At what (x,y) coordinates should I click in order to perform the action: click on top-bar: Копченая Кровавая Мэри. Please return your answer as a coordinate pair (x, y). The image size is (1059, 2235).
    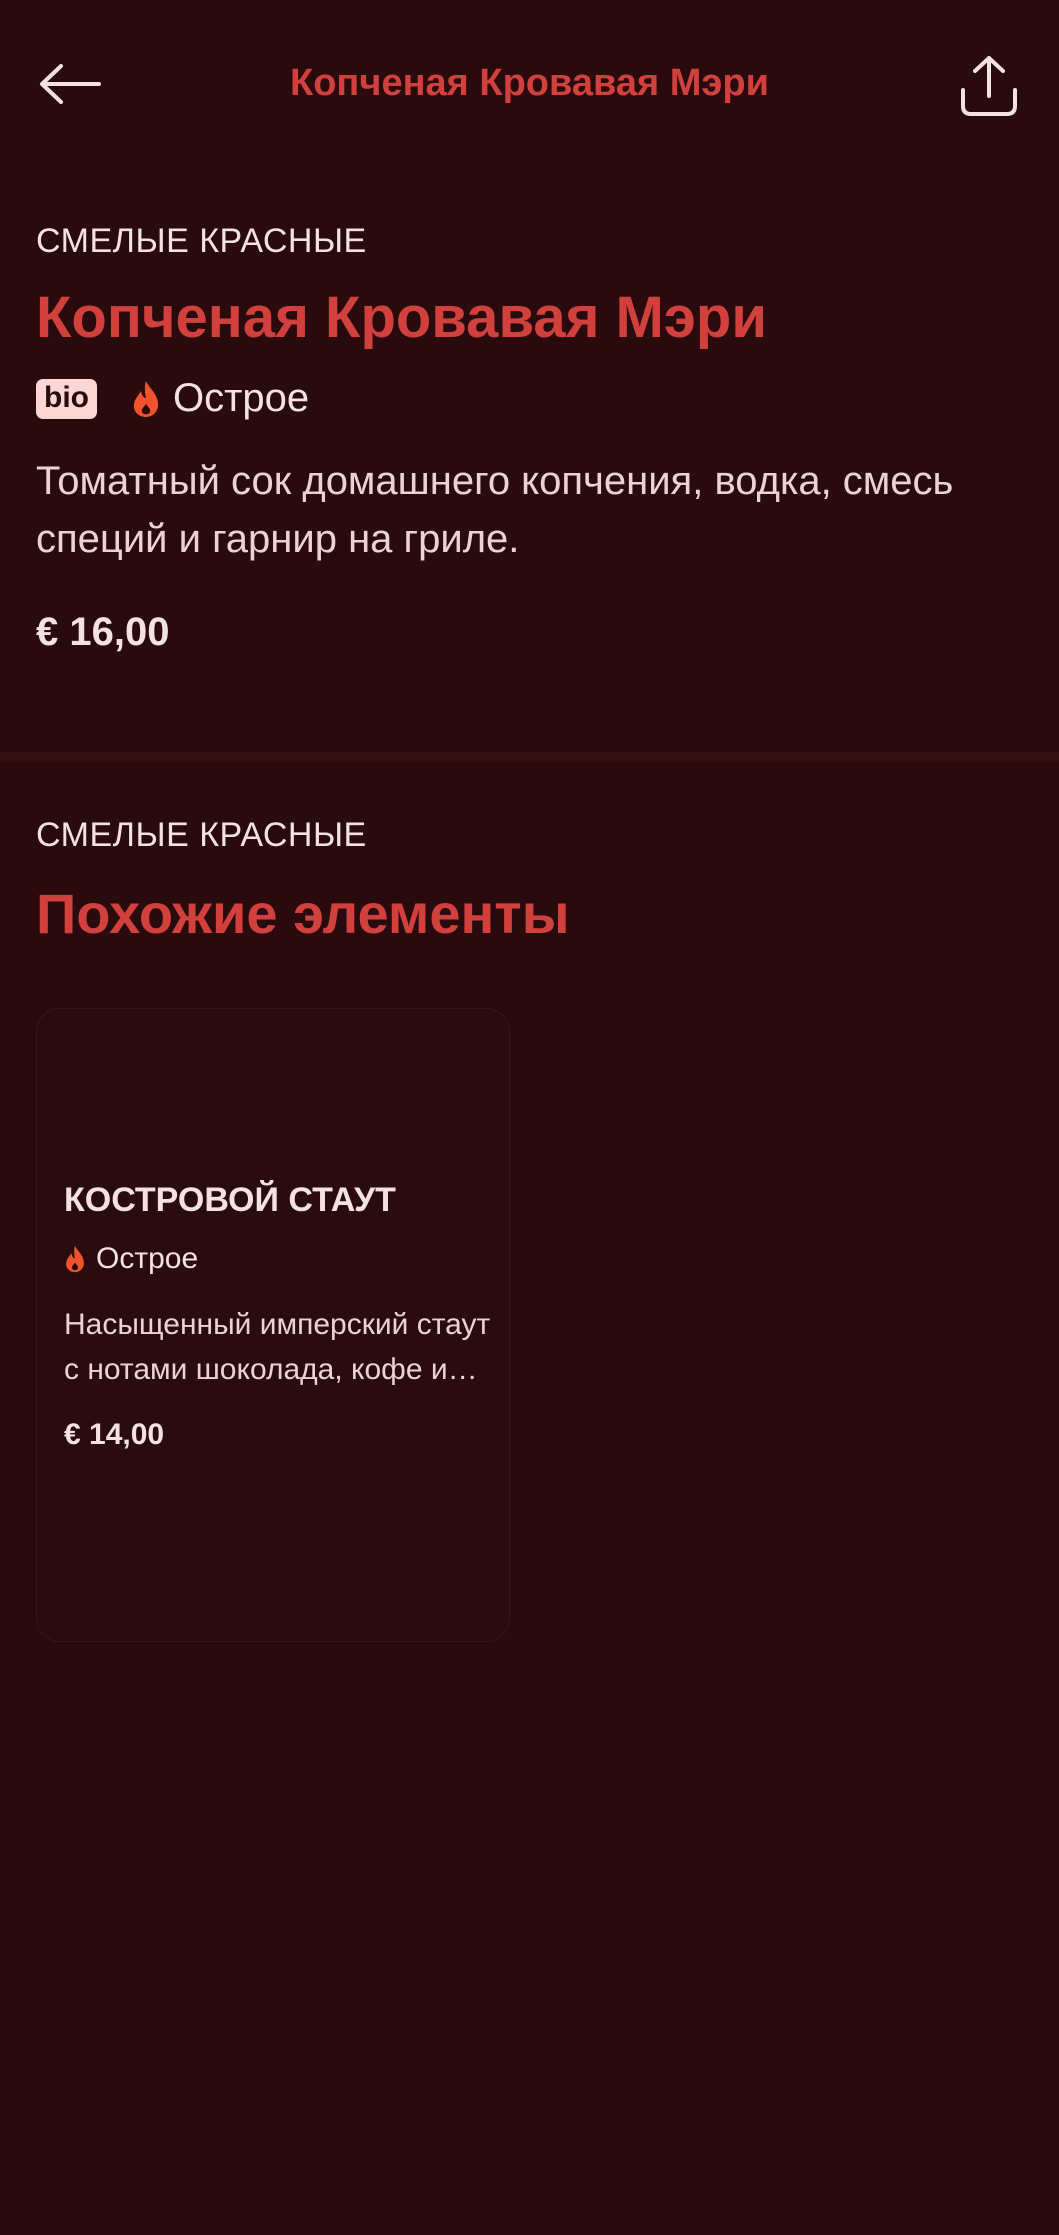
    Looking at the image, I should click on (529, 85).